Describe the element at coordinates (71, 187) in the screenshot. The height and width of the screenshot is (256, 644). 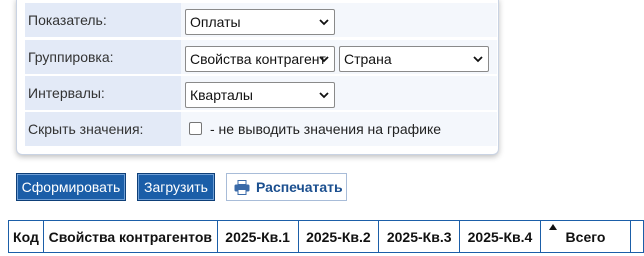
I see `generate-button: Сформировать` at that location.